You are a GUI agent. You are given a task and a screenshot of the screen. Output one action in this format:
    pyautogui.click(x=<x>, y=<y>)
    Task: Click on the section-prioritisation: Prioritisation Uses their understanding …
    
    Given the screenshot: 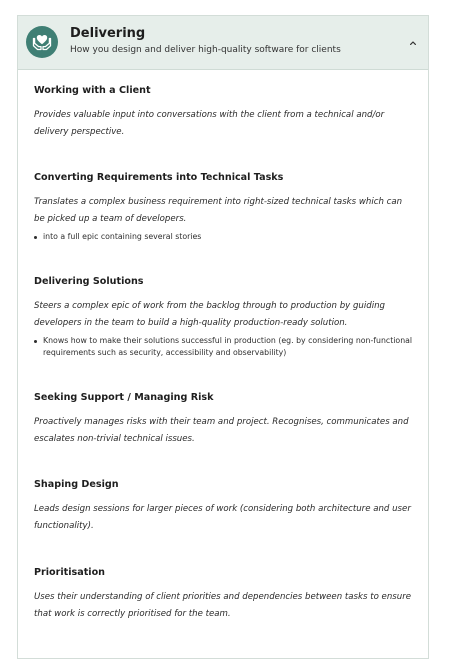 What is the action you would take?
    pyautogui.click(x=224, y=594)
    